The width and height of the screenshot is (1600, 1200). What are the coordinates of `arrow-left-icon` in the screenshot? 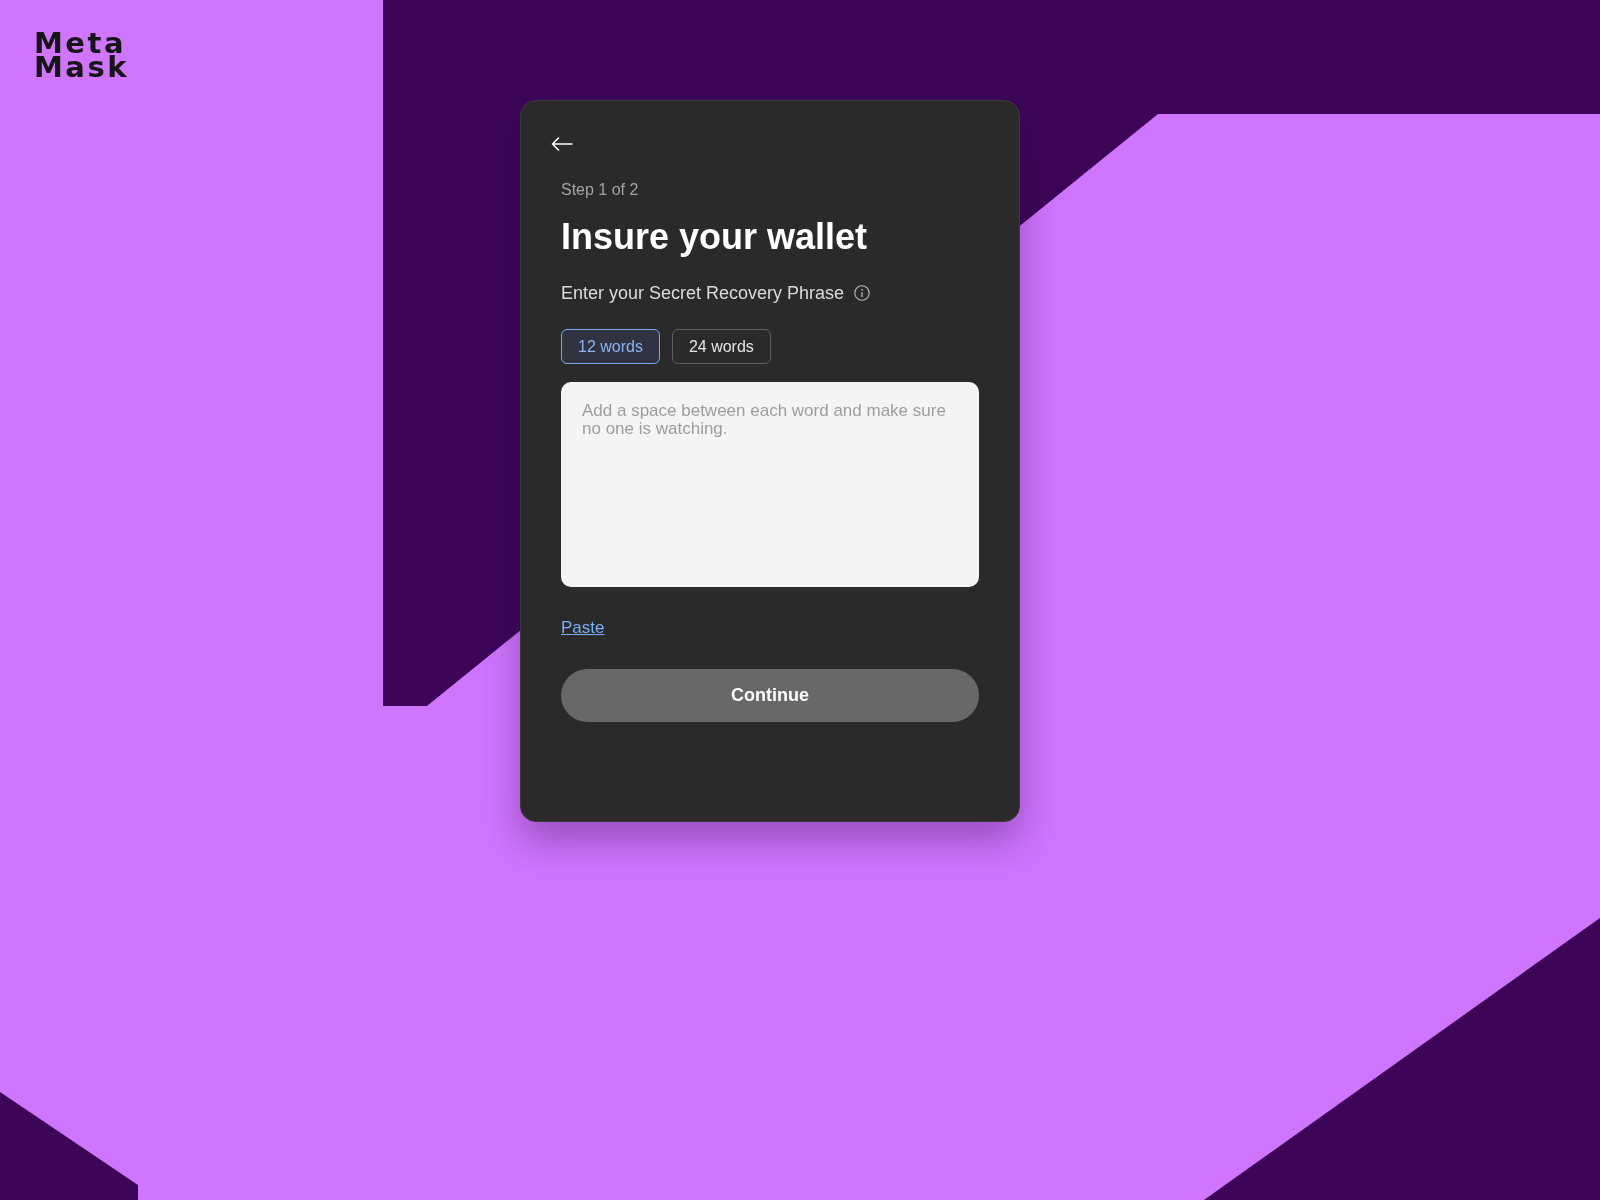 It's located at (562, 144).